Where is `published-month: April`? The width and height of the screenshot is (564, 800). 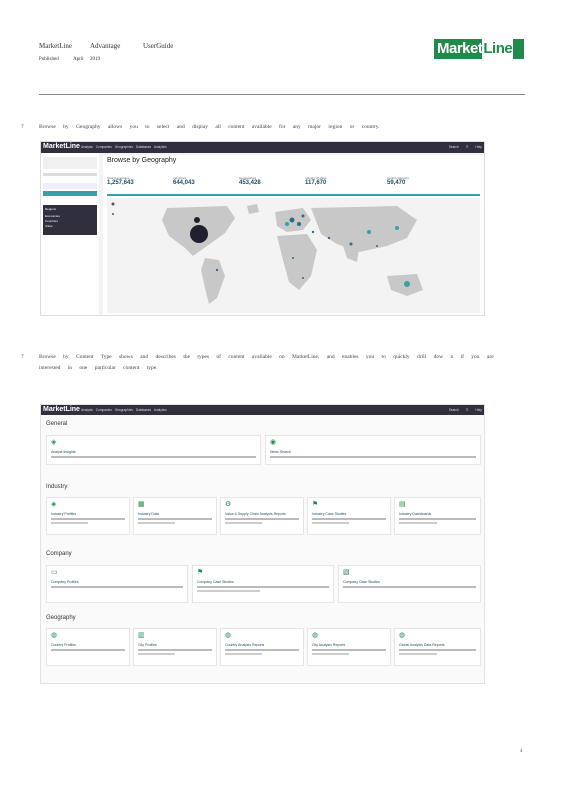 published-month: April is located at coordinates (78, 59).